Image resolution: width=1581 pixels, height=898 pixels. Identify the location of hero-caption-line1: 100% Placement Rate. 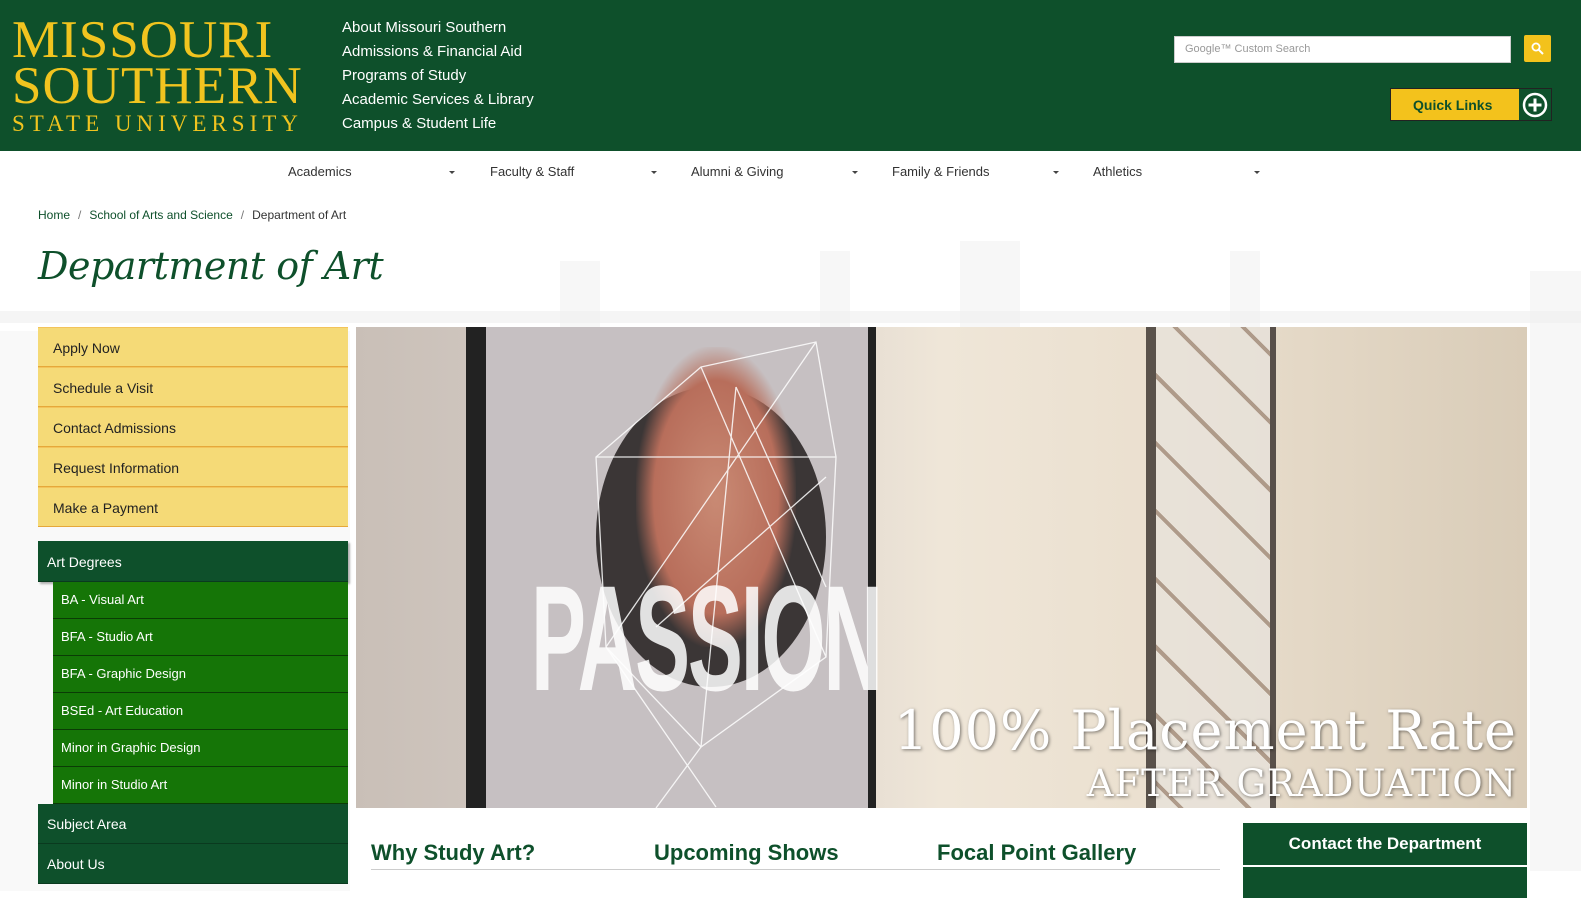
(1205, 730).